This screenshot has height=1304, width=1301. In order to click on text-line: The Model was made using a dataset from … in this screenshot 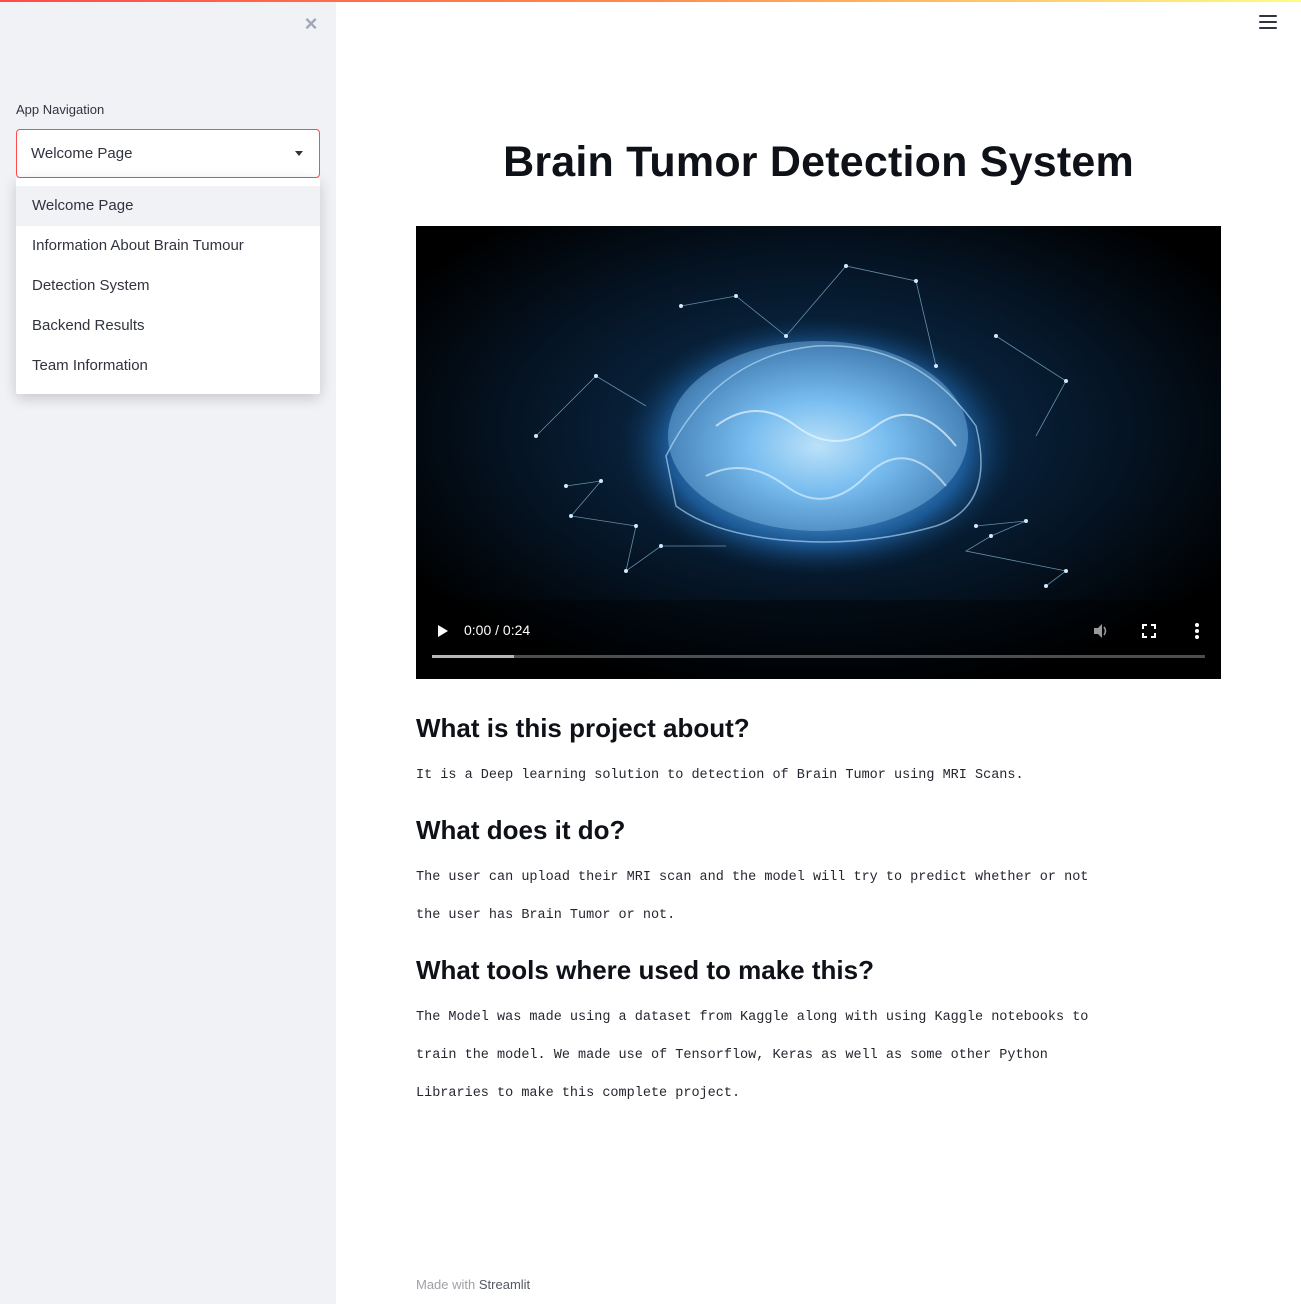, I will do `click(752, 1017)`.